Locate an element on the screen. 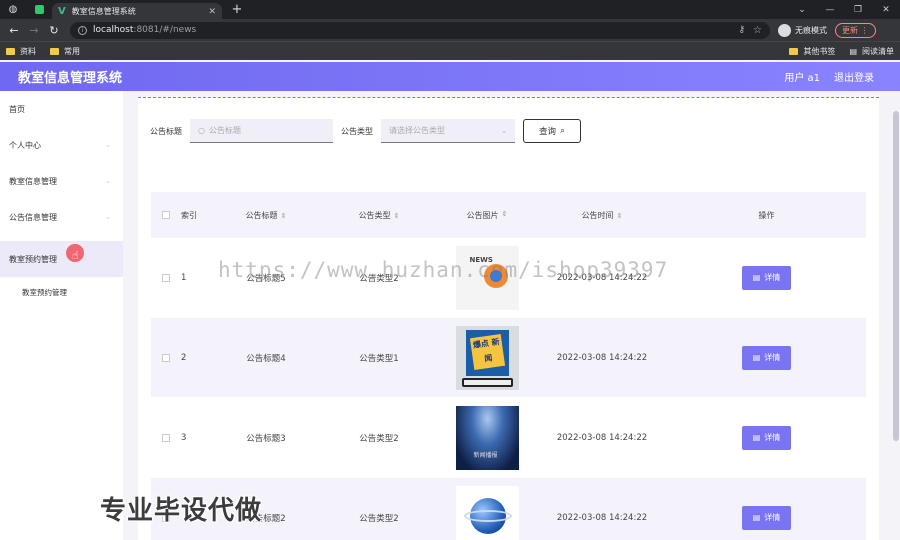 The width and height of the screenshot is (900, 540). row-type: 公告类型1 is located at coordinates (379, 358).